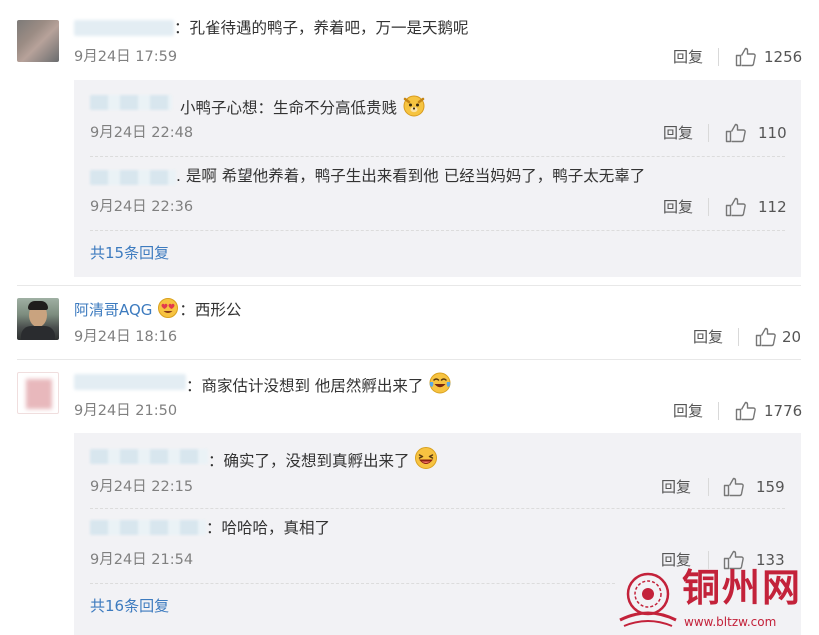  I want to click on watermark-url: www.bltzw.com, so click(730, 622).